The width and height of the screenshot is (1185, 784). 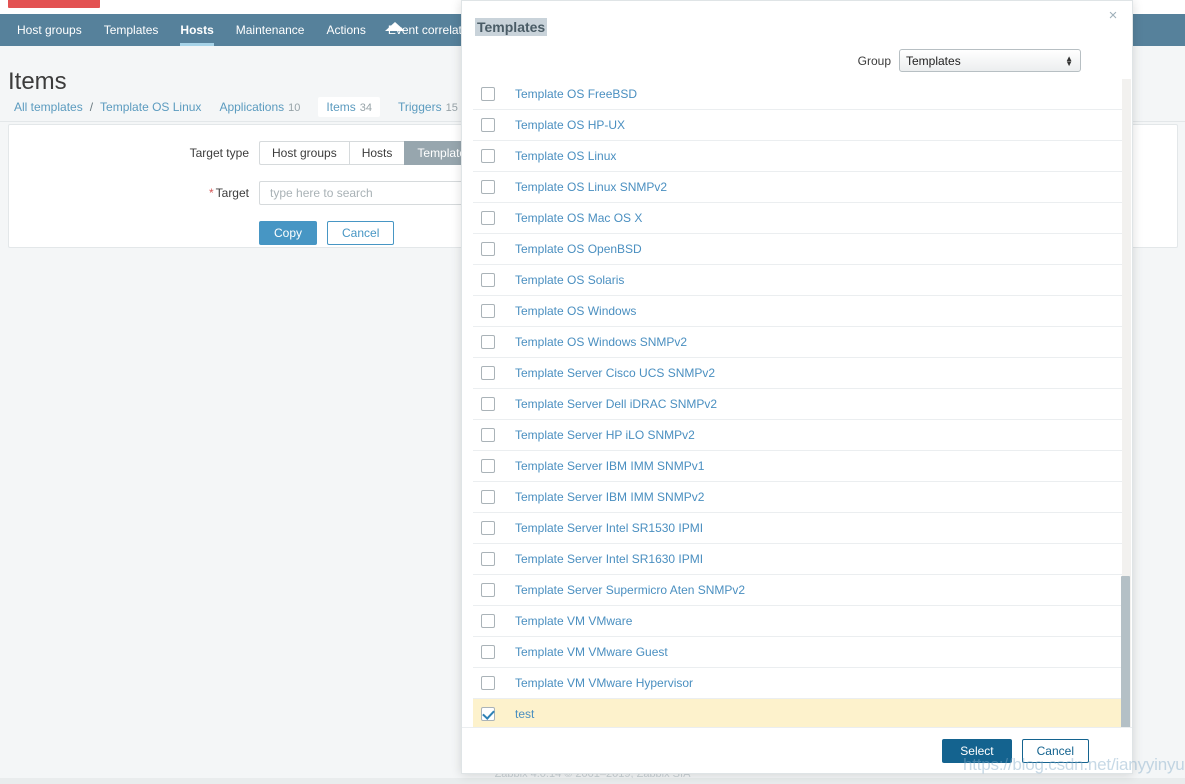 What do you see at coordinates (576, 94) in the screenshot?
I see `template-row-label: Template OS FreeBSD` at bounding box center [576, 94].